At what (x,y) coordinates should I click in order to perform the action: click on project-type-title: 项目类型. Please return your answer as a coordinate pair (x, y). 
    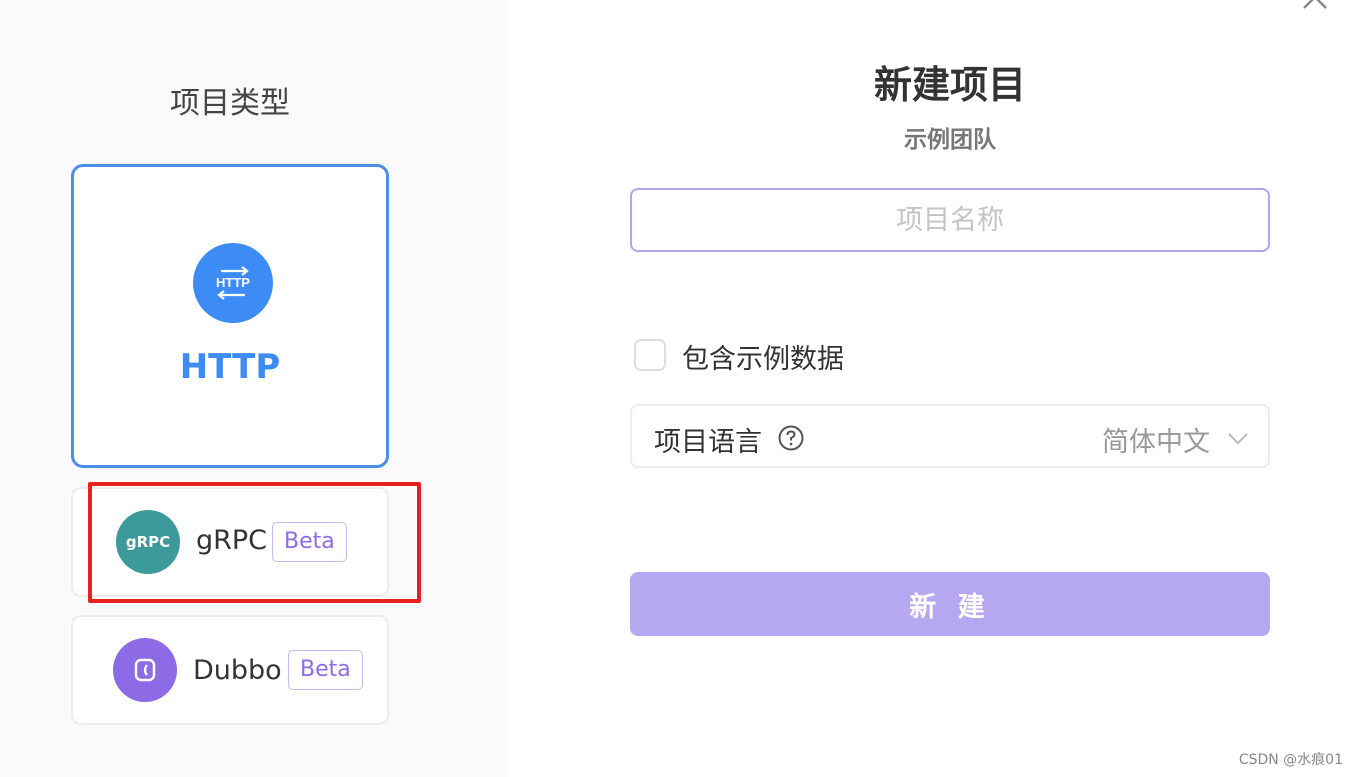
    Looking at the image, I should click on (230, 103).